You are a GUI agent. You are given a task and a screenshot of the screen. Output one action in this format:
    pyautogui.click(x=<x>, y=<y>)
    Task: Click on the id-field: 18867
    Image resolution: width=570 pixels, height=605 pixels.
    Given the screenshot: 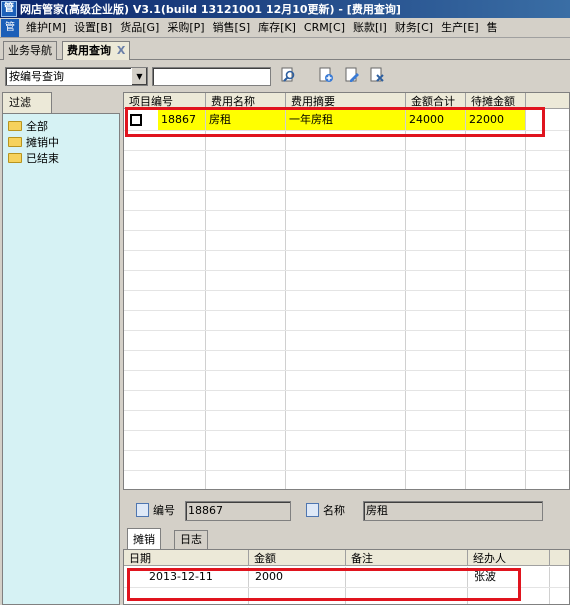 What is the action you would take?
    pyautogui.click(x=238, y=511)
    